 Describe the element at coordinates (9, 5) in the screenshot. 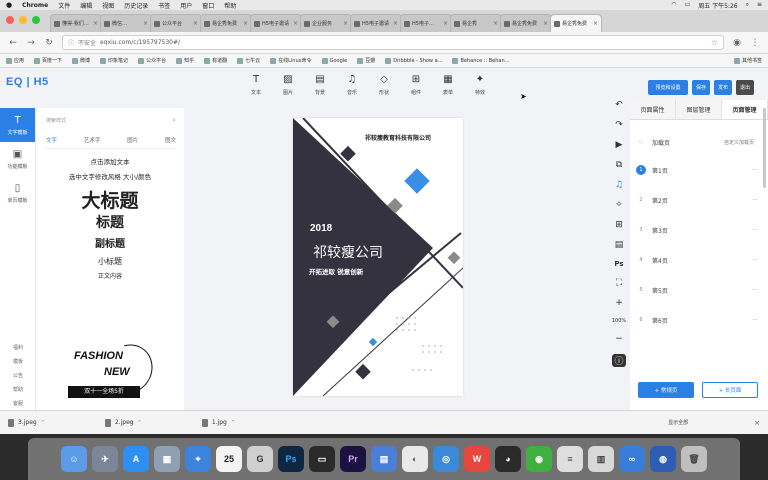

I see `apple-icon: ●` at that location.